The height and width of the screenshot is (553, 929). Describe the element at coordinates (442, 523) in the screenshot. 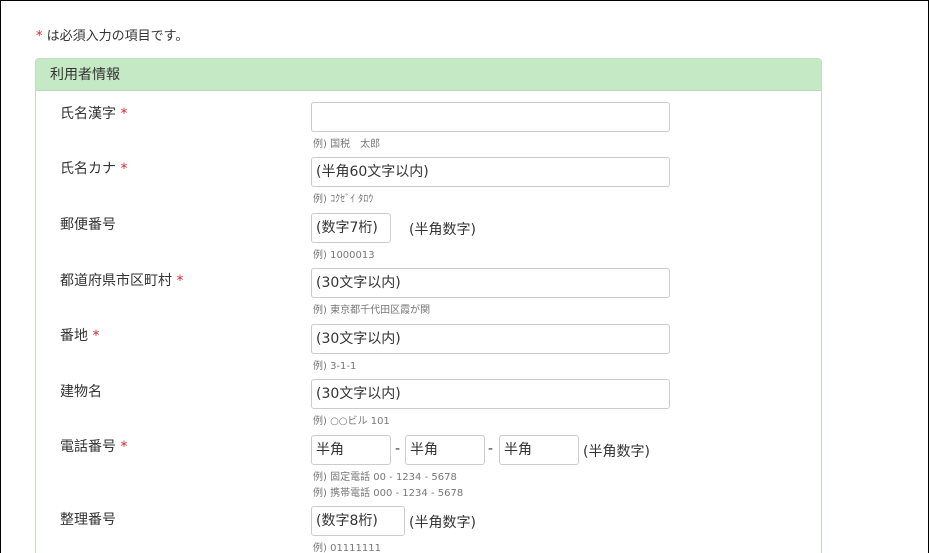

I see `reference-number-suffix: (半角数字)` at that location.